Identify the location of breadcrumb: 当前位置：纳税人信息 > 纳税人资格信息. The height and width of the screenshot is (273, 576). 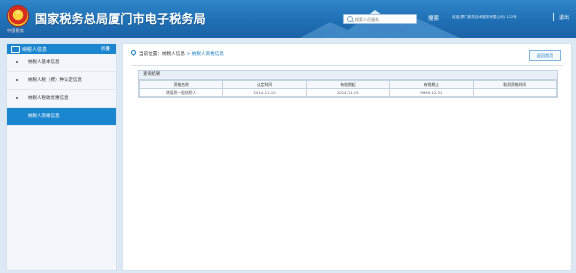
(176, 52).